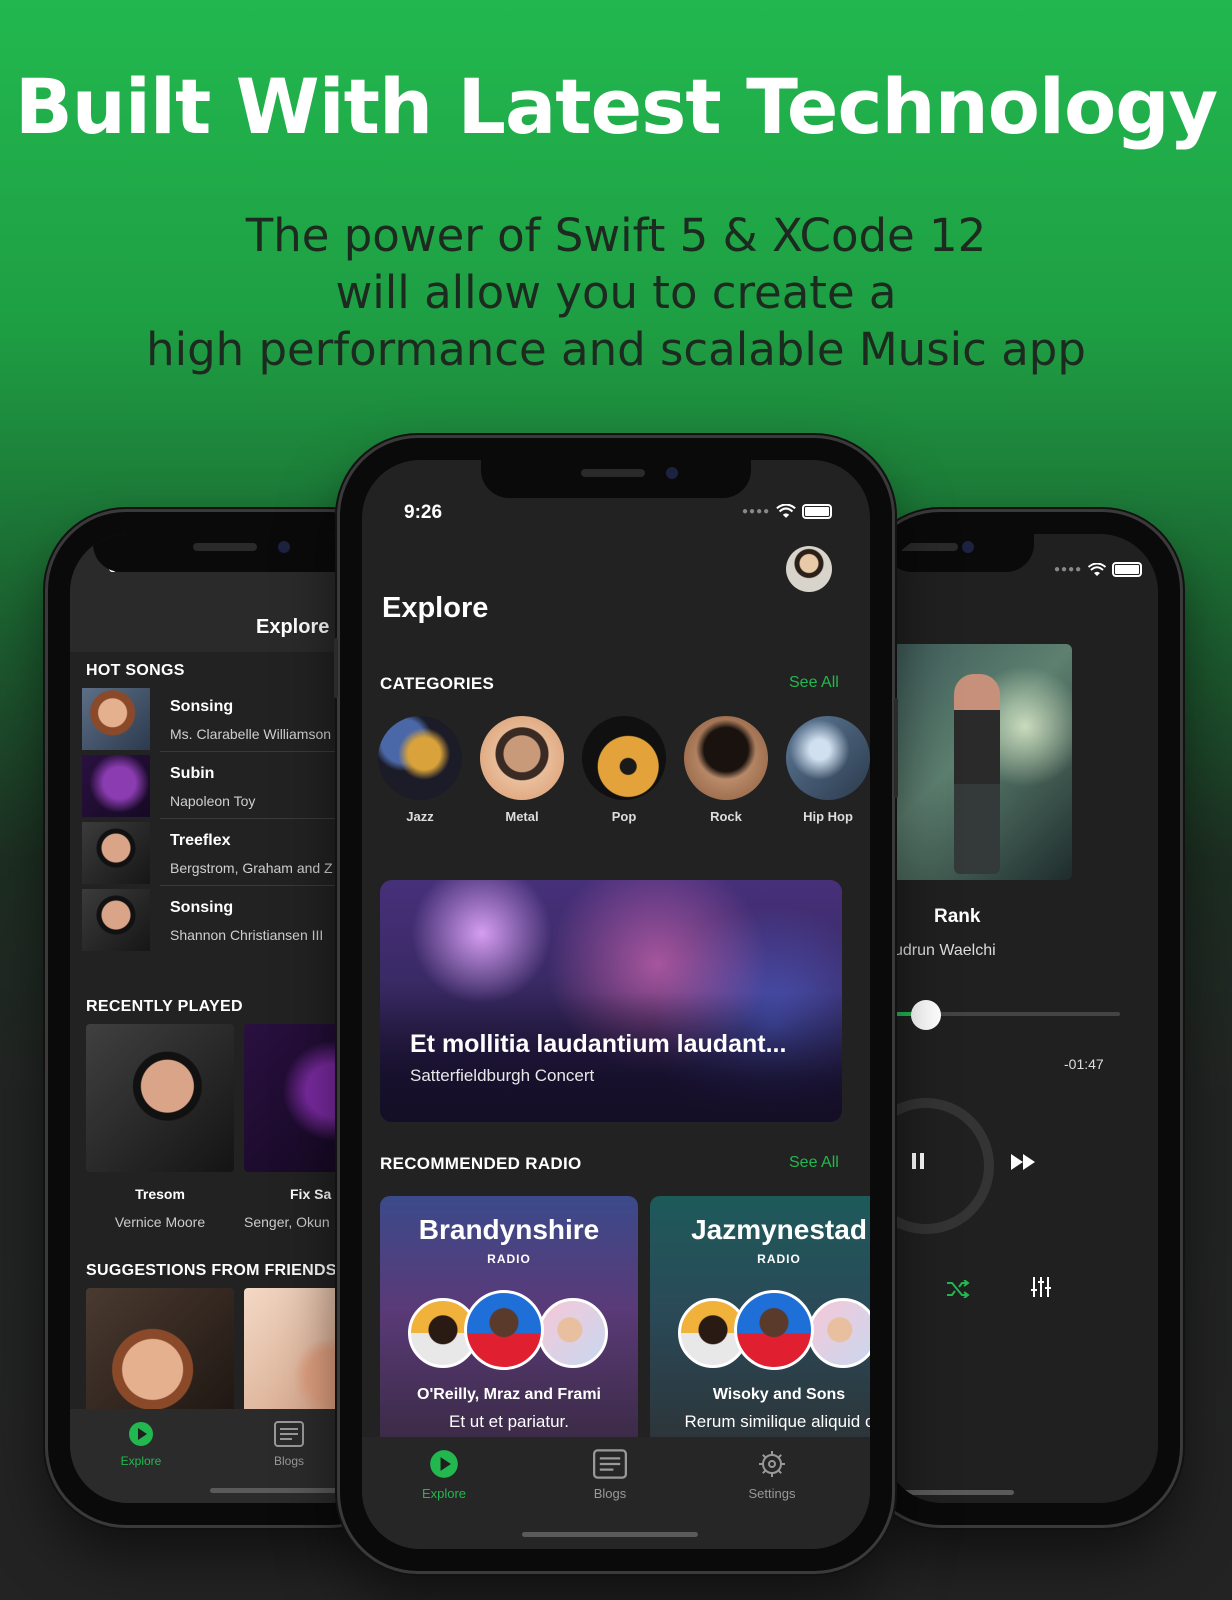  I want to click on song-row: Subin Napoleon Toy, so click(227, 786).